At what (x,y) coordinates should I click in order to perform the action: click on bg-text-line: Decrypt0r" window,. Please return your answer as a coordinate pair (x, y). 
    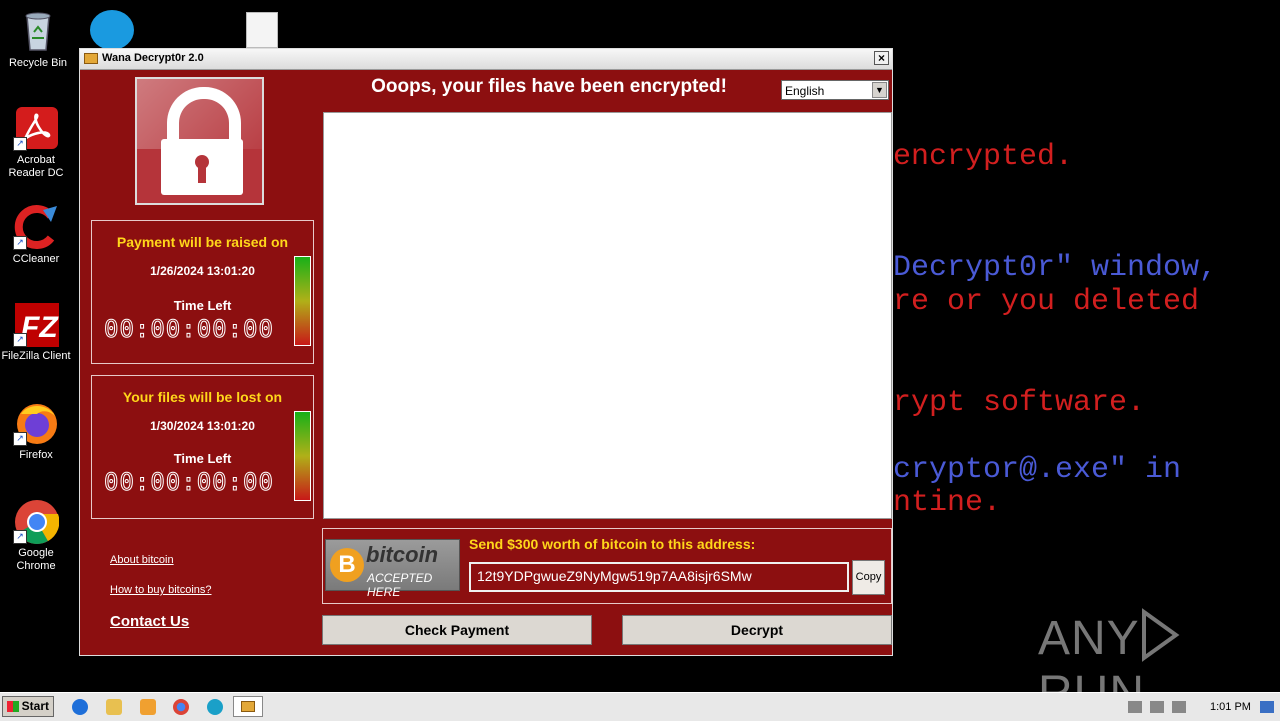
    Looking at the image, I should click on (1055, 268).